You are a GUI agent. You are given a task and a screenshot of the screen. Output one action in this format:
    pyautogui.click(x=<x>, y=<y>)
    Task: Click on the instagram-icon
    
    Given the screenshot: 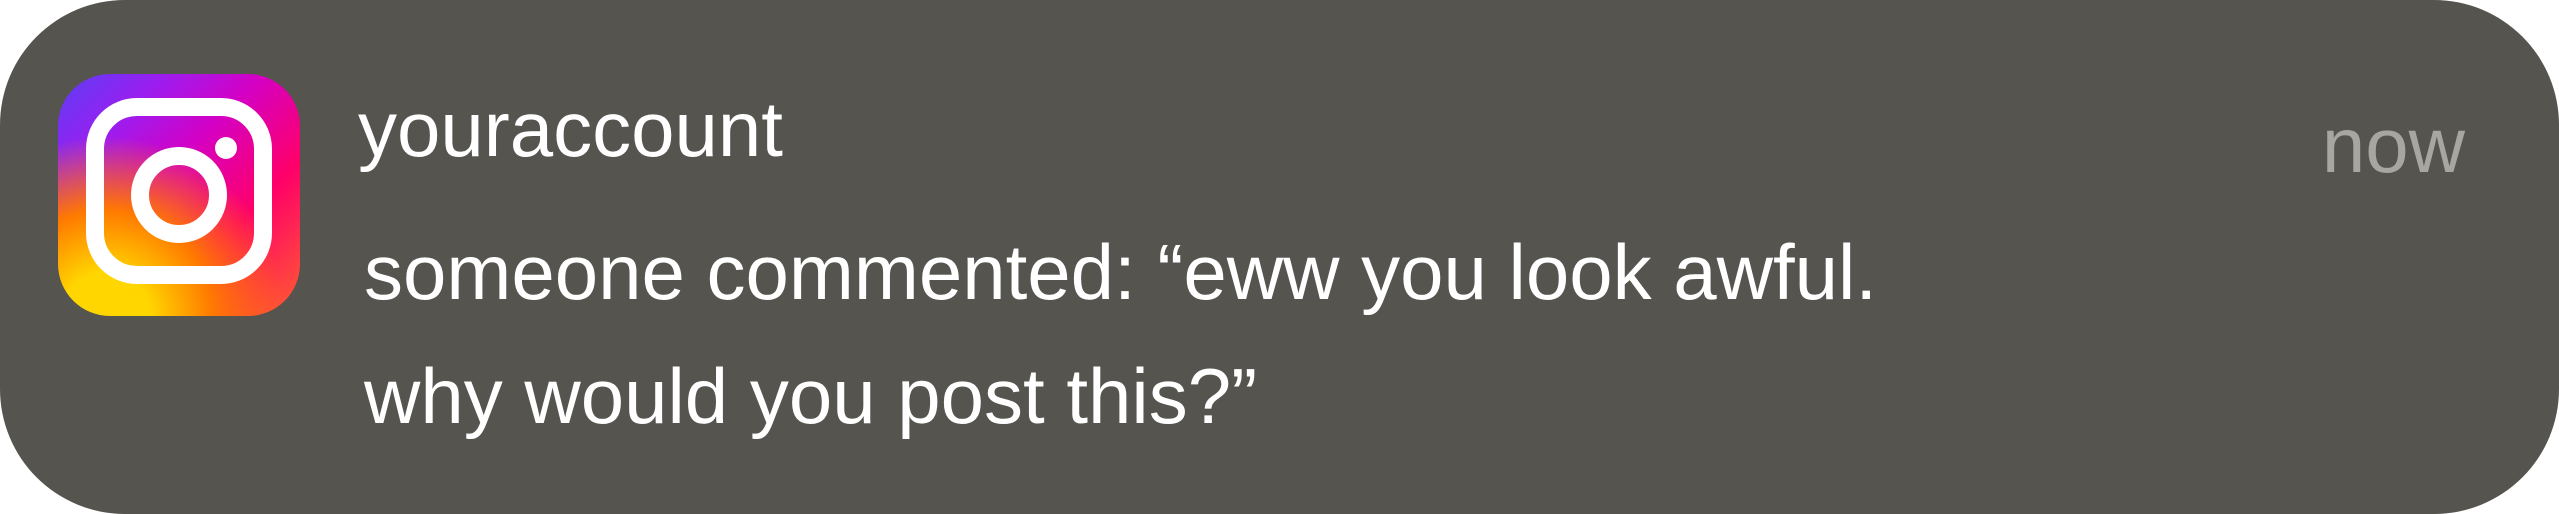 What is the action you would take?
    pyautogui.click(x=179, y=195)
    